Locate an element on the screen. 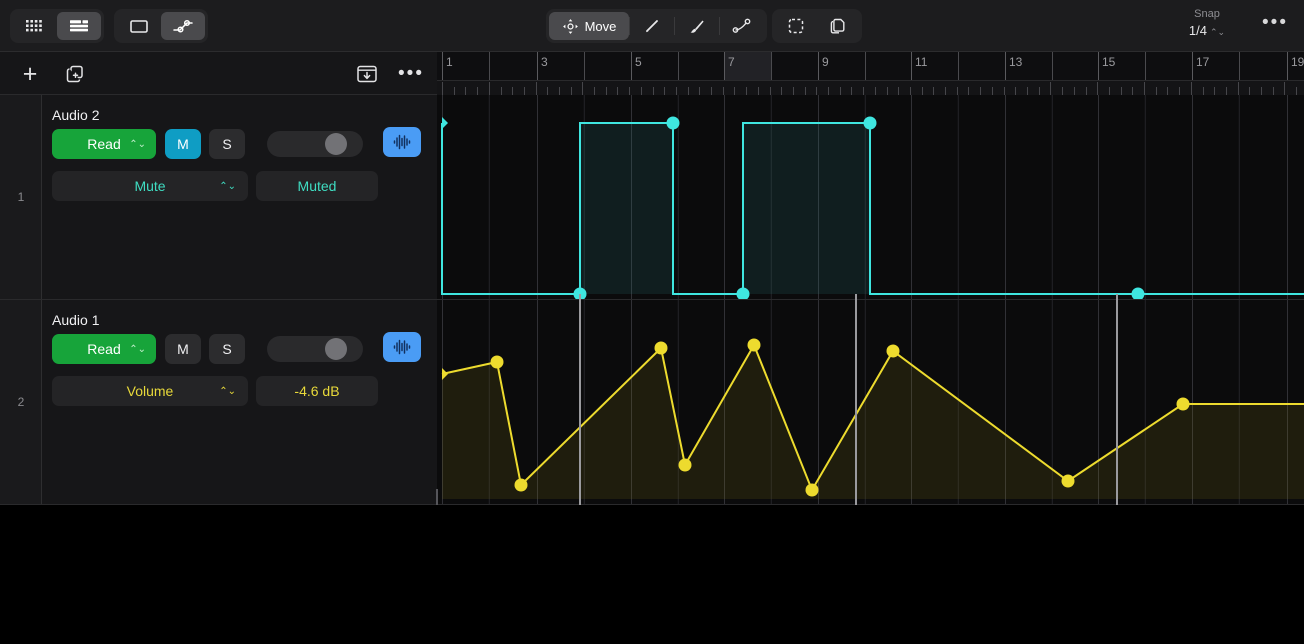  grid-view-button is located at coordinates (35, 26).